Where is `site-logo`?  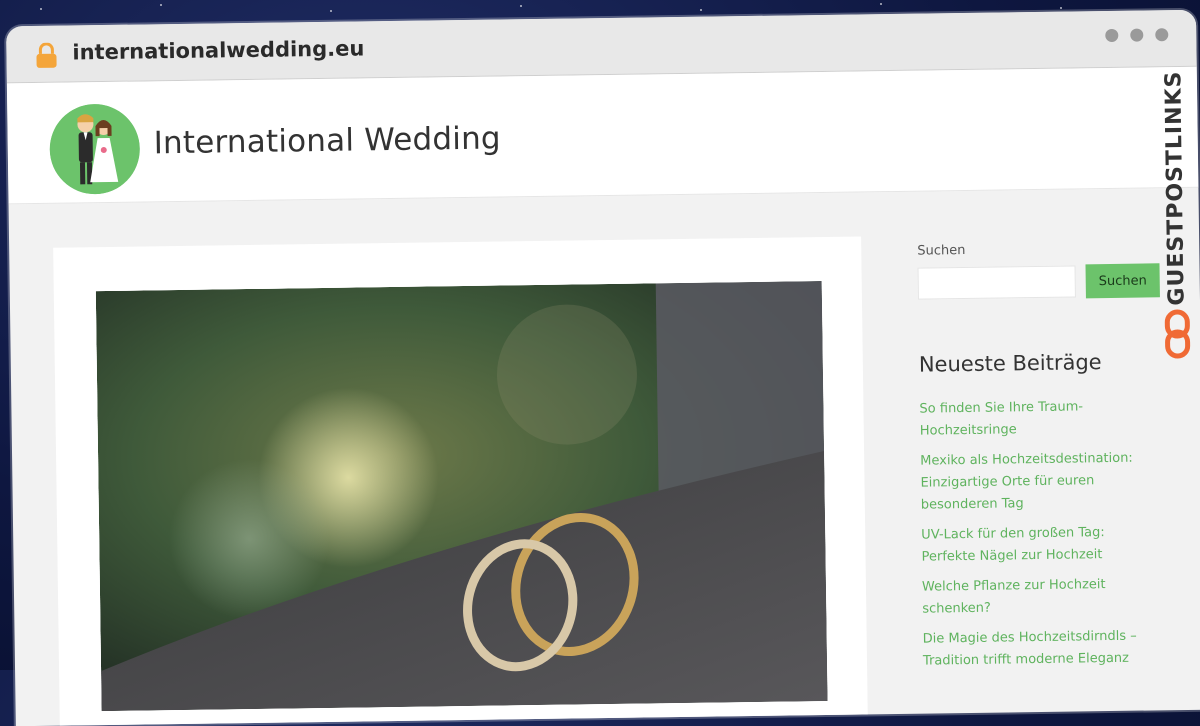
site-logo is located at coordinates (95, 149).